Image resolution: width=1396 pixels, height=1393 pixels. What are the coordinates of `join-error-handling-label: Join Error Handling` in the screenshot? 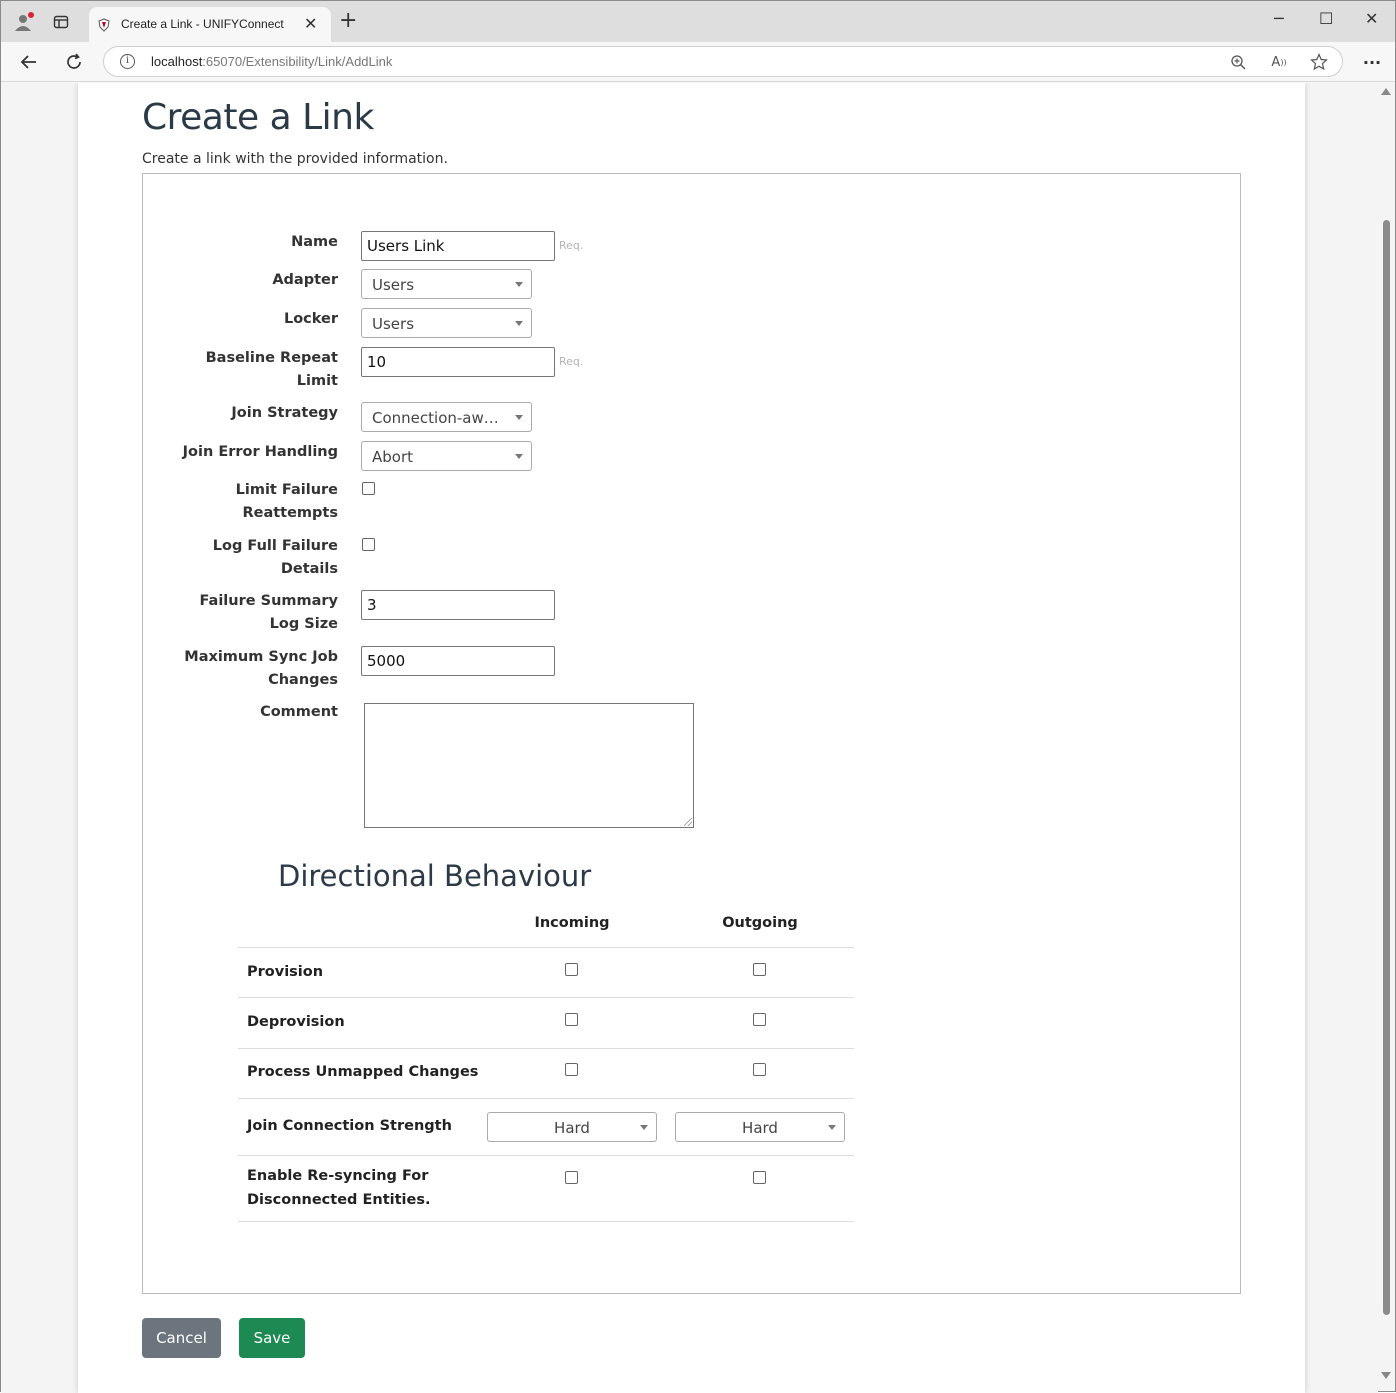 It's located at (260, 452).